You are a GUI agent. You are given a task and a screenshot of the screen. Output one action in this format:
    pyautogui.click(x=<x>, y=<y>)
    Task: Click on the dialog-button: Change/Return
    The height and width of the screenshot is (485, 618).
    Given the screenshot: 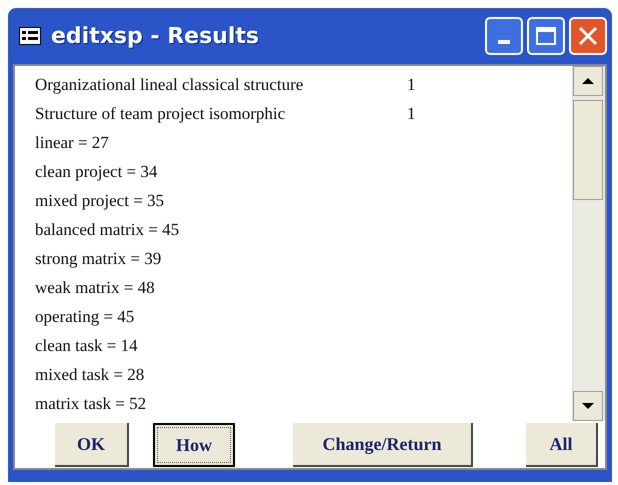 What is the action you would take?
    pyautogui.click(x=383, y=445)
    